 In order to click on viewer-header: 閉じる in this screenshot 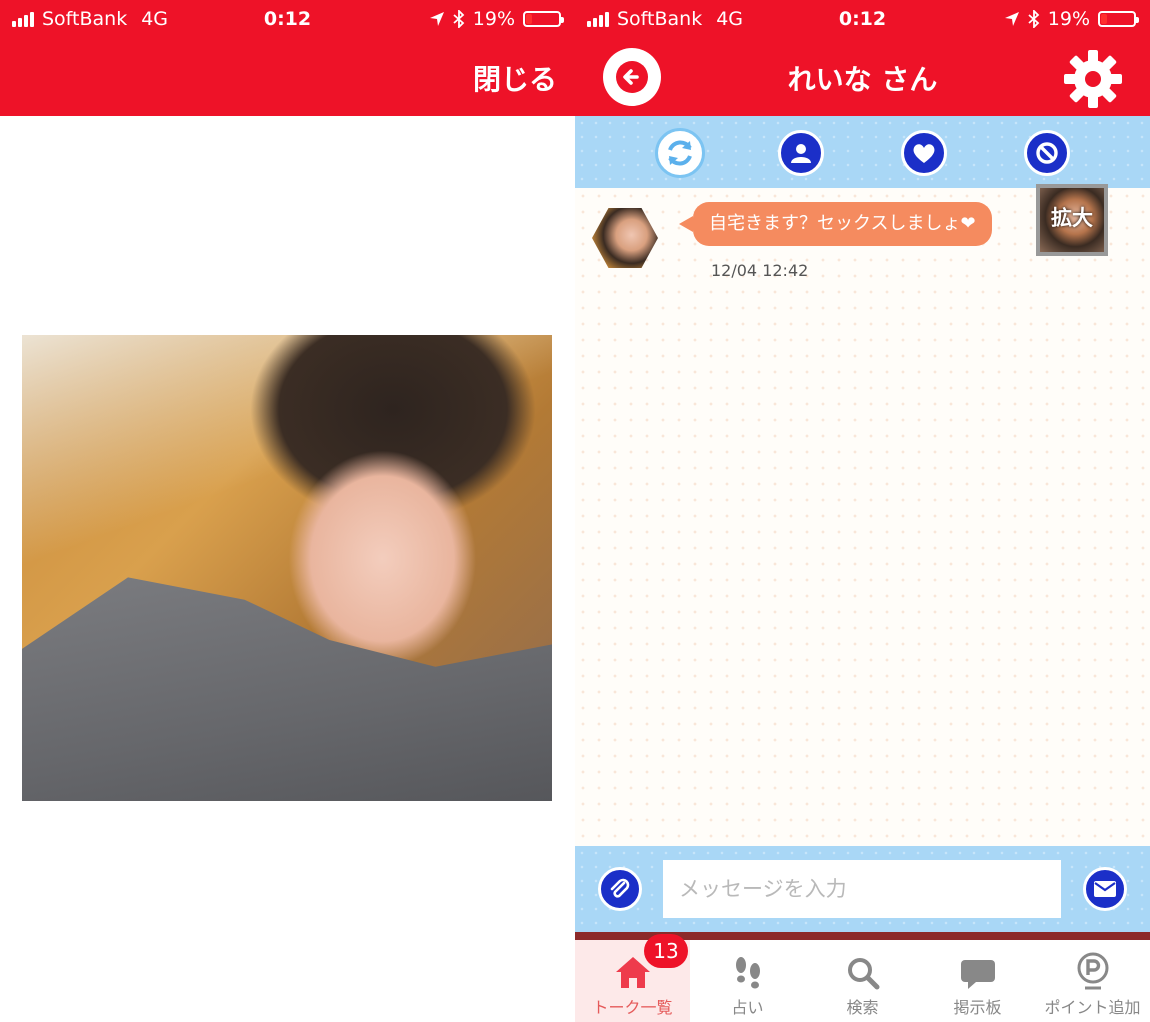, I will do `click(287, 77)`.